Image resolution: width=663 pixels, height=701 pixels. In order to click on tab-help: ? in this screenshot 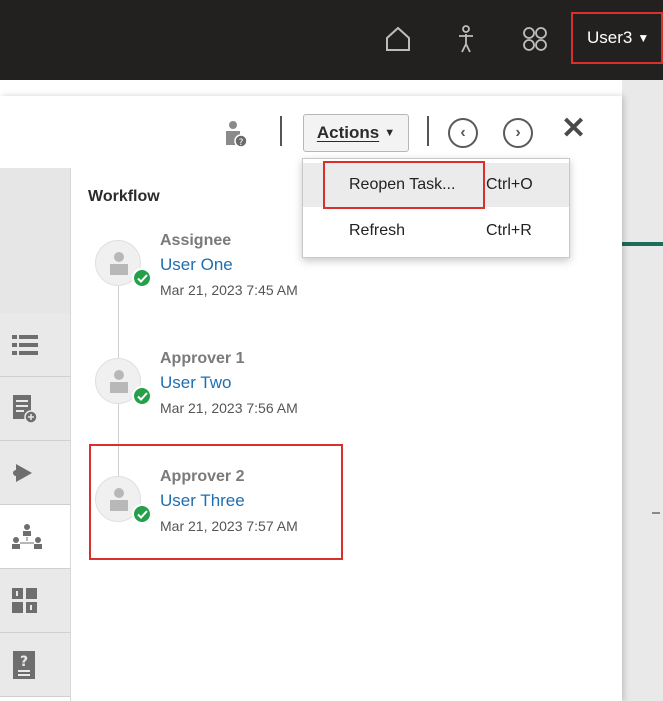, I will do `click(35, 665)`.